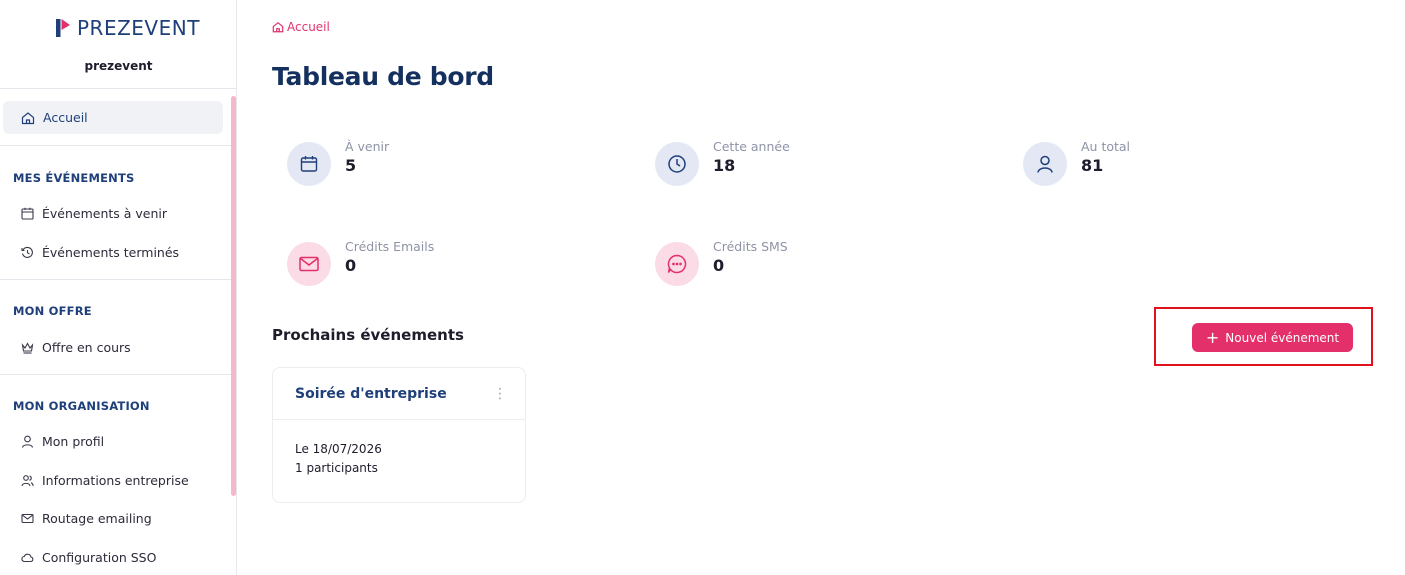  What do you see at coordinates (1106, 146) in the screenshot?
I see `stat-label: Au total` at bounding box center [1106, 146].